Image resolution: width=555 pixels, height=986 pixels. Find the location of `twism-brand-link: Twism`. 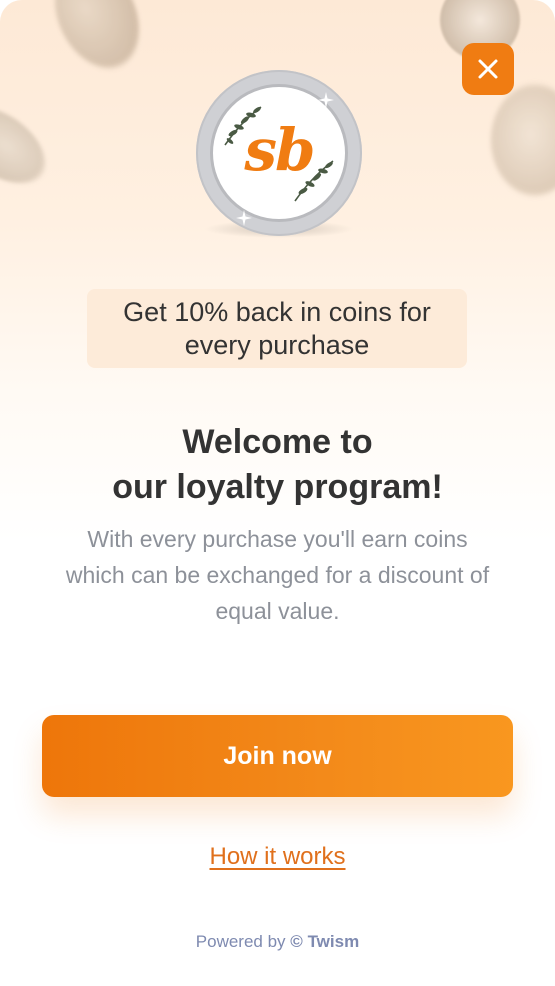

twism-brand-link: Twism is located at coordinates (334, 941).